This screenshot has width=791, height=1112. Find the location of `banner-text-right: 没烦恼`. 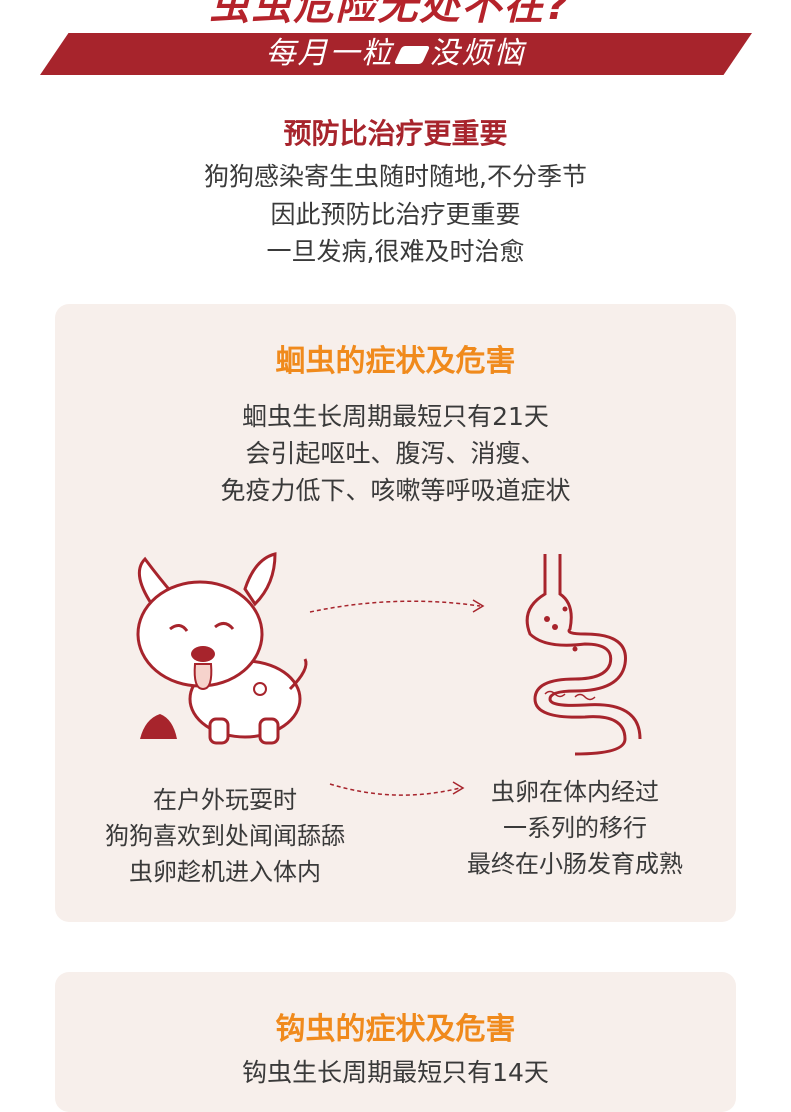

banner-text-right: 没烦恼 is located at coordinates (477, 53).